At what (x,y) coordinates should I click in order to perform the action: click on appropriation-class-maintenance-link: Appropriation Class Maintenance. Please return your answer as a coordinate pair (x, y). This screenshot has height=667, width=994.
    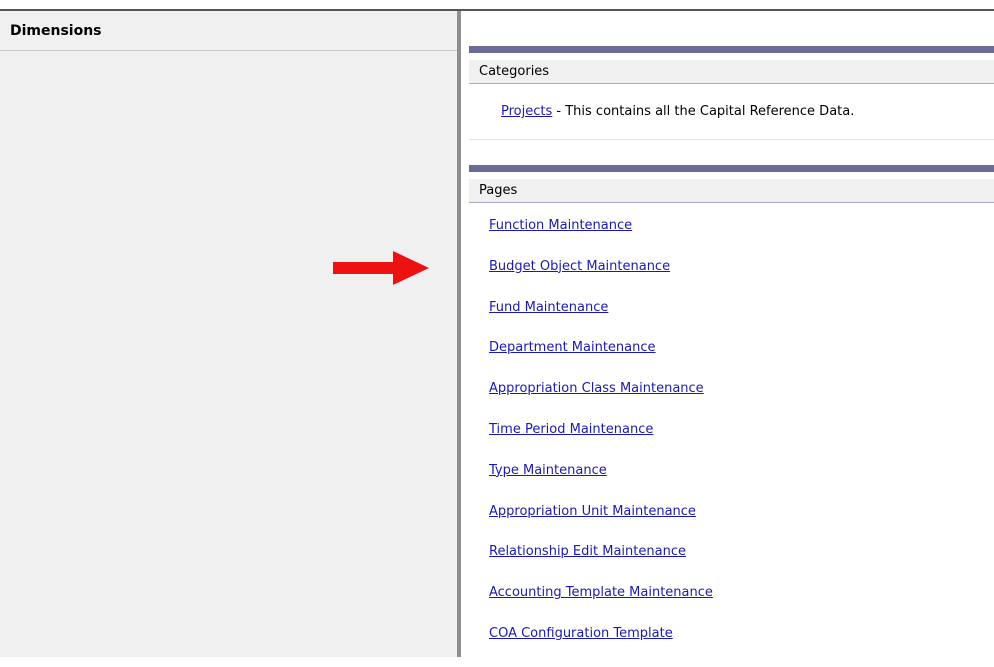
    Looking at the image, I should click on (596, 388).